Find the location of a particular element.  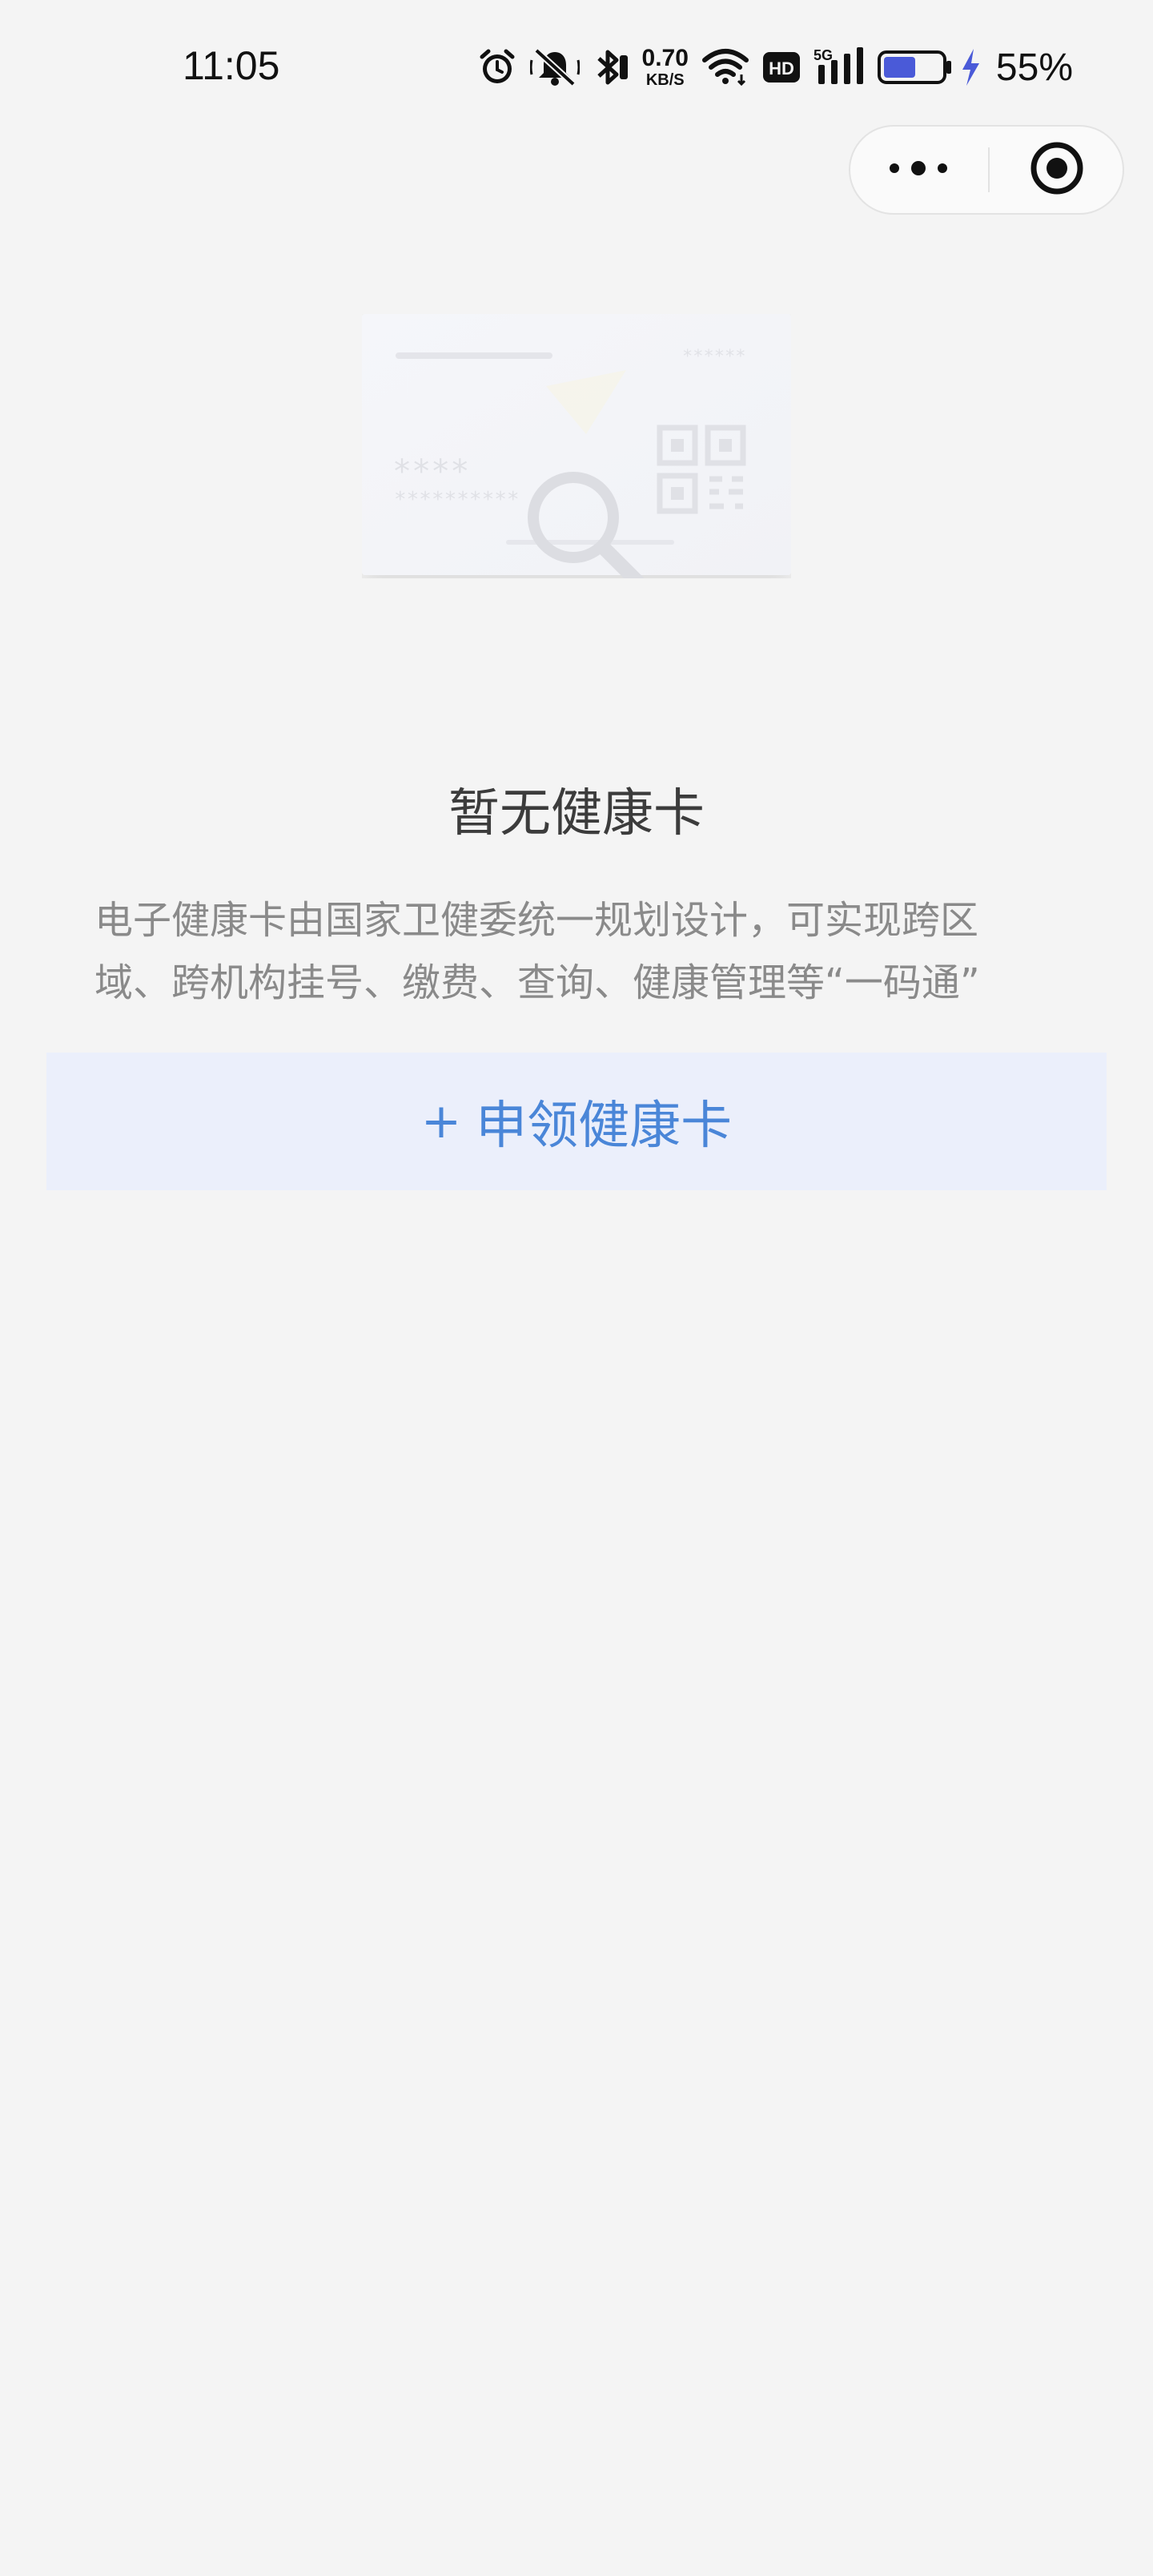

masked-top: ****** is located at coordinates (713, 357).